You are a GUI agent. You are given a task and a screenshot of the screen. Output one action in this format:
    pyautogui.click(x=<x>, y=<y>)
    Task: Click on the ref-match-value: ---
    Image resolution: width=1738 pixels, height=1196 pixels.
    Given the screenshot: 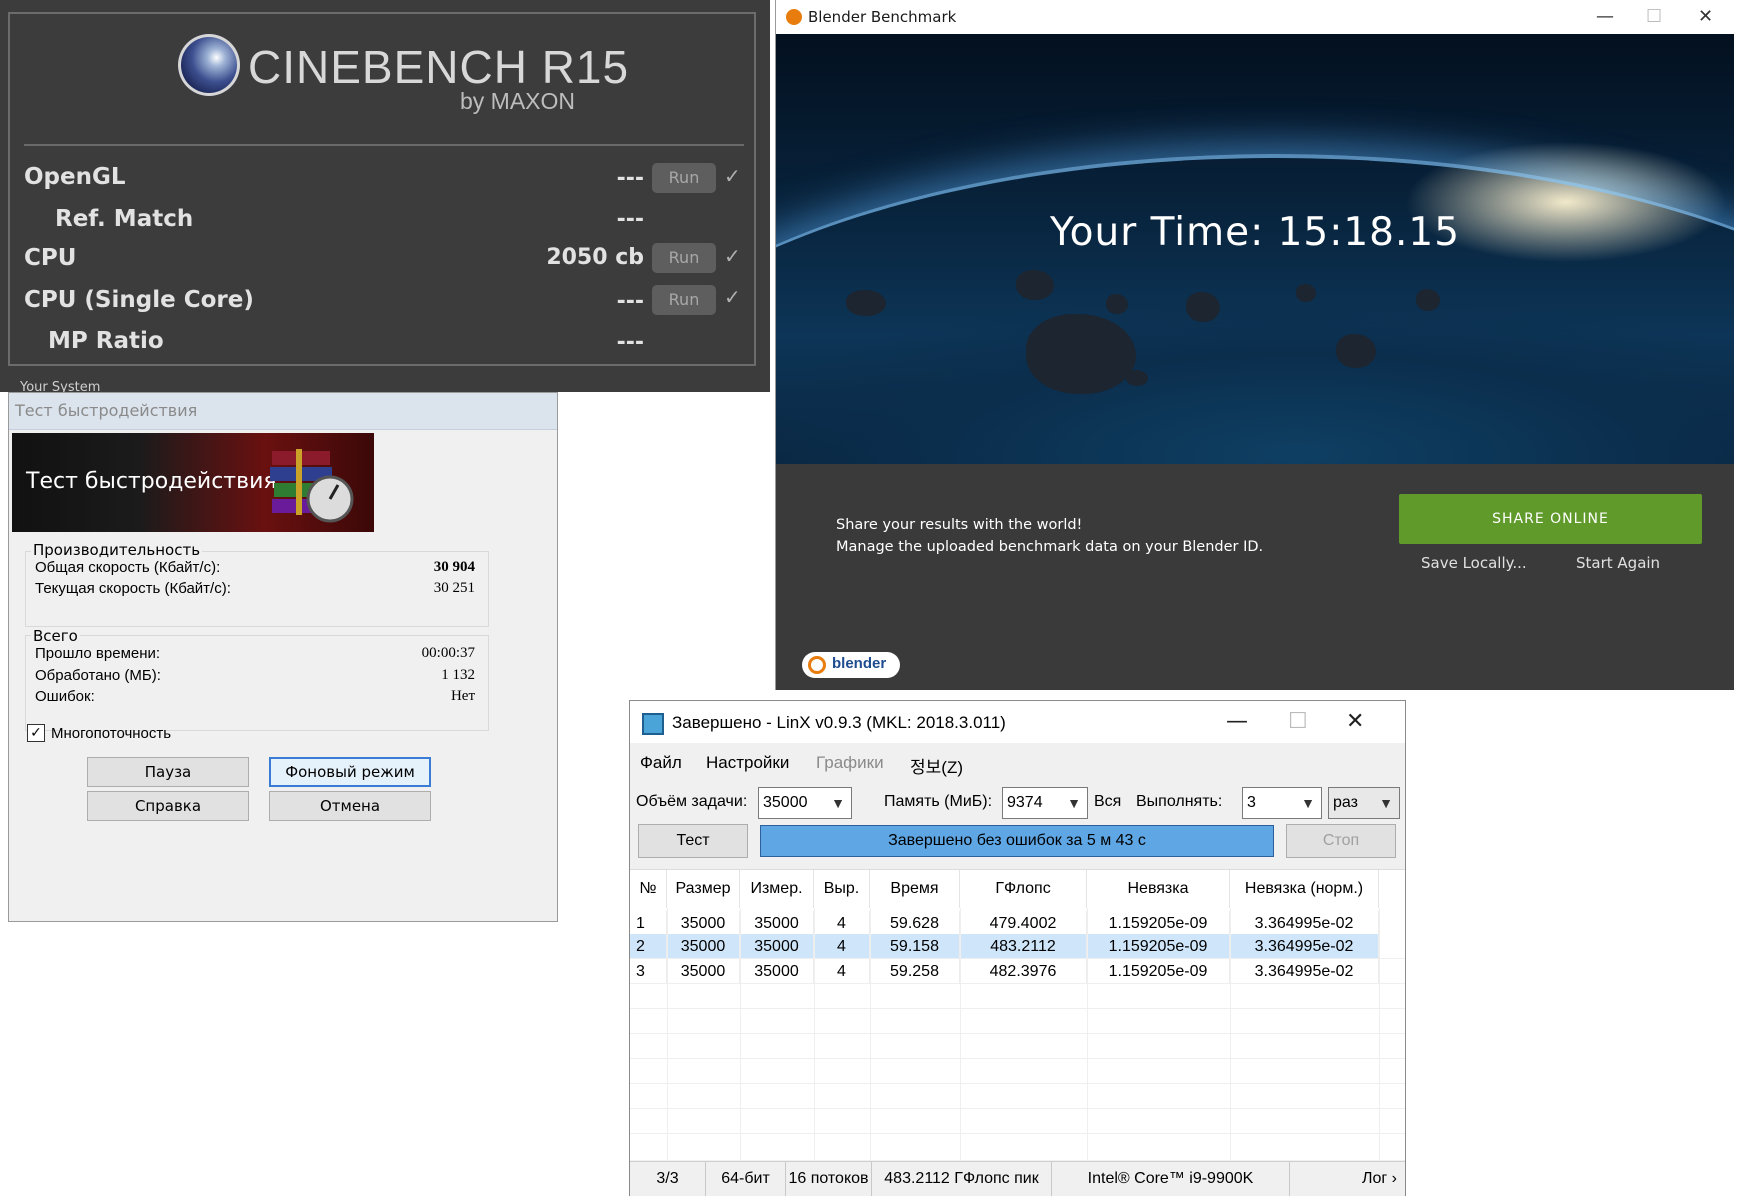 What is the action you would take?
    pyautogui.click(x=630, y=219)
    